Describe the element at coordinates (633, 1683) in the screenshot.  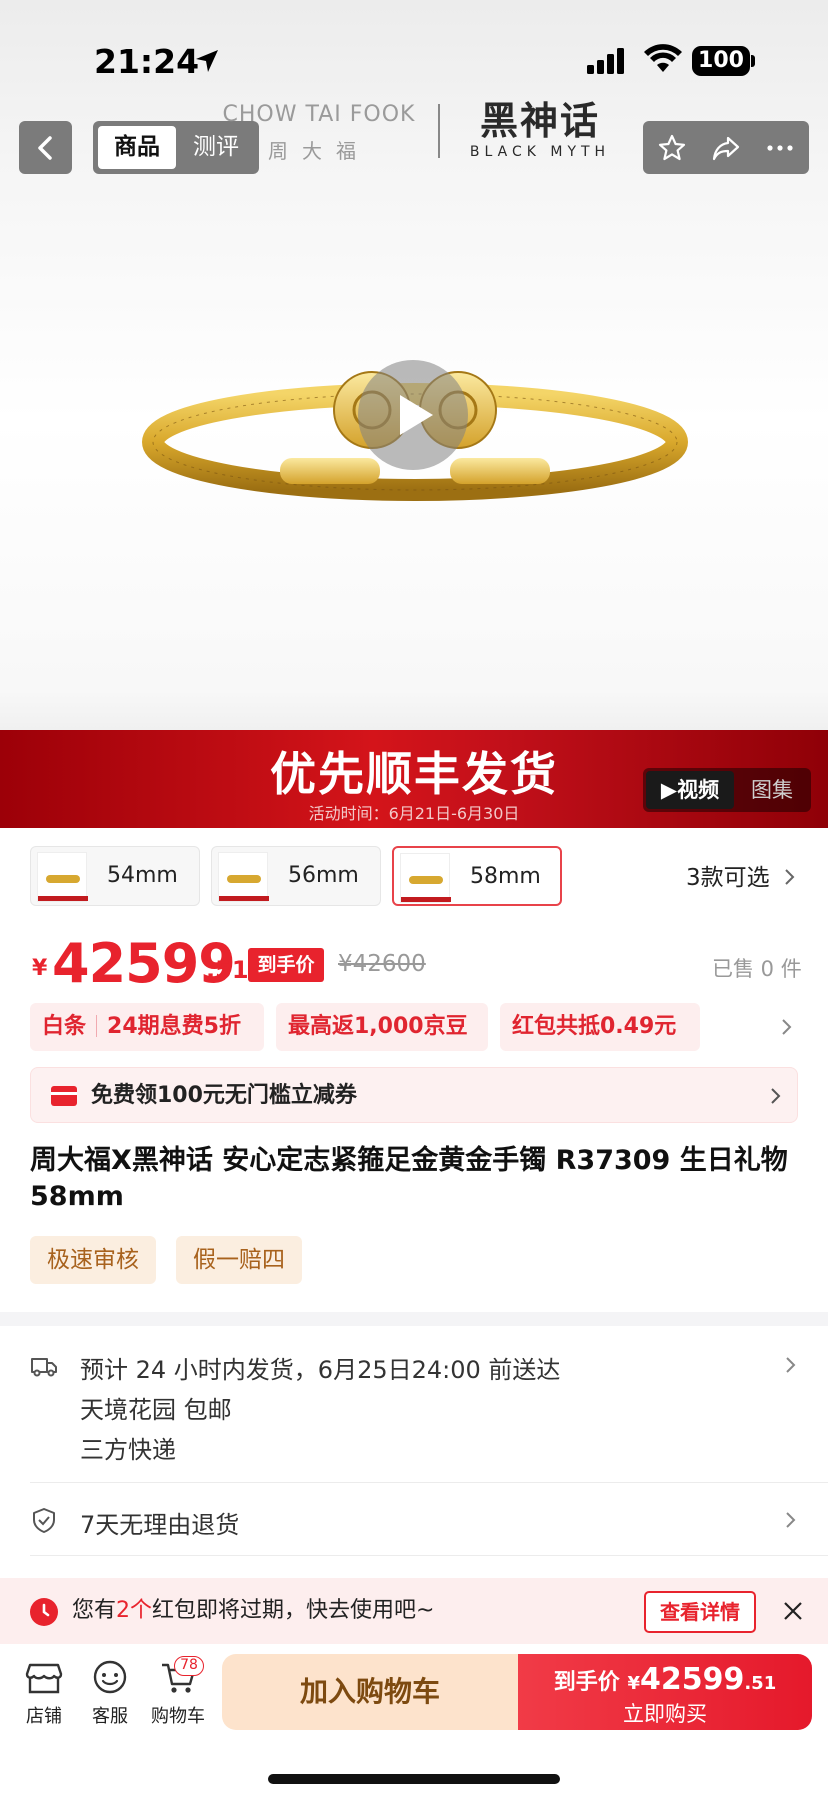
I see `buy-price-currency: ¥` at that location.